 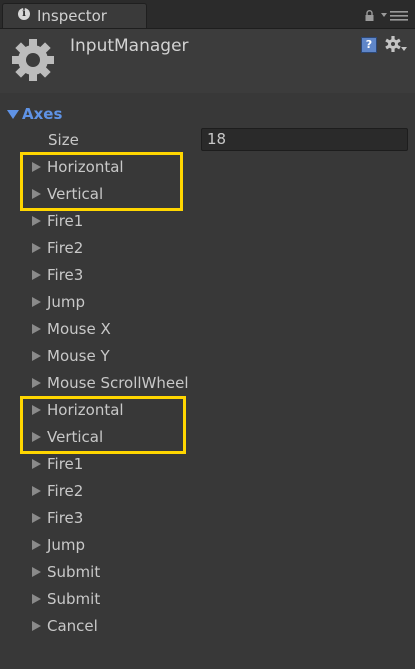 What do you see at coordinates (217, 139) in the screenshot?
I see `size-value: 18` at bounding box center [217, 139].